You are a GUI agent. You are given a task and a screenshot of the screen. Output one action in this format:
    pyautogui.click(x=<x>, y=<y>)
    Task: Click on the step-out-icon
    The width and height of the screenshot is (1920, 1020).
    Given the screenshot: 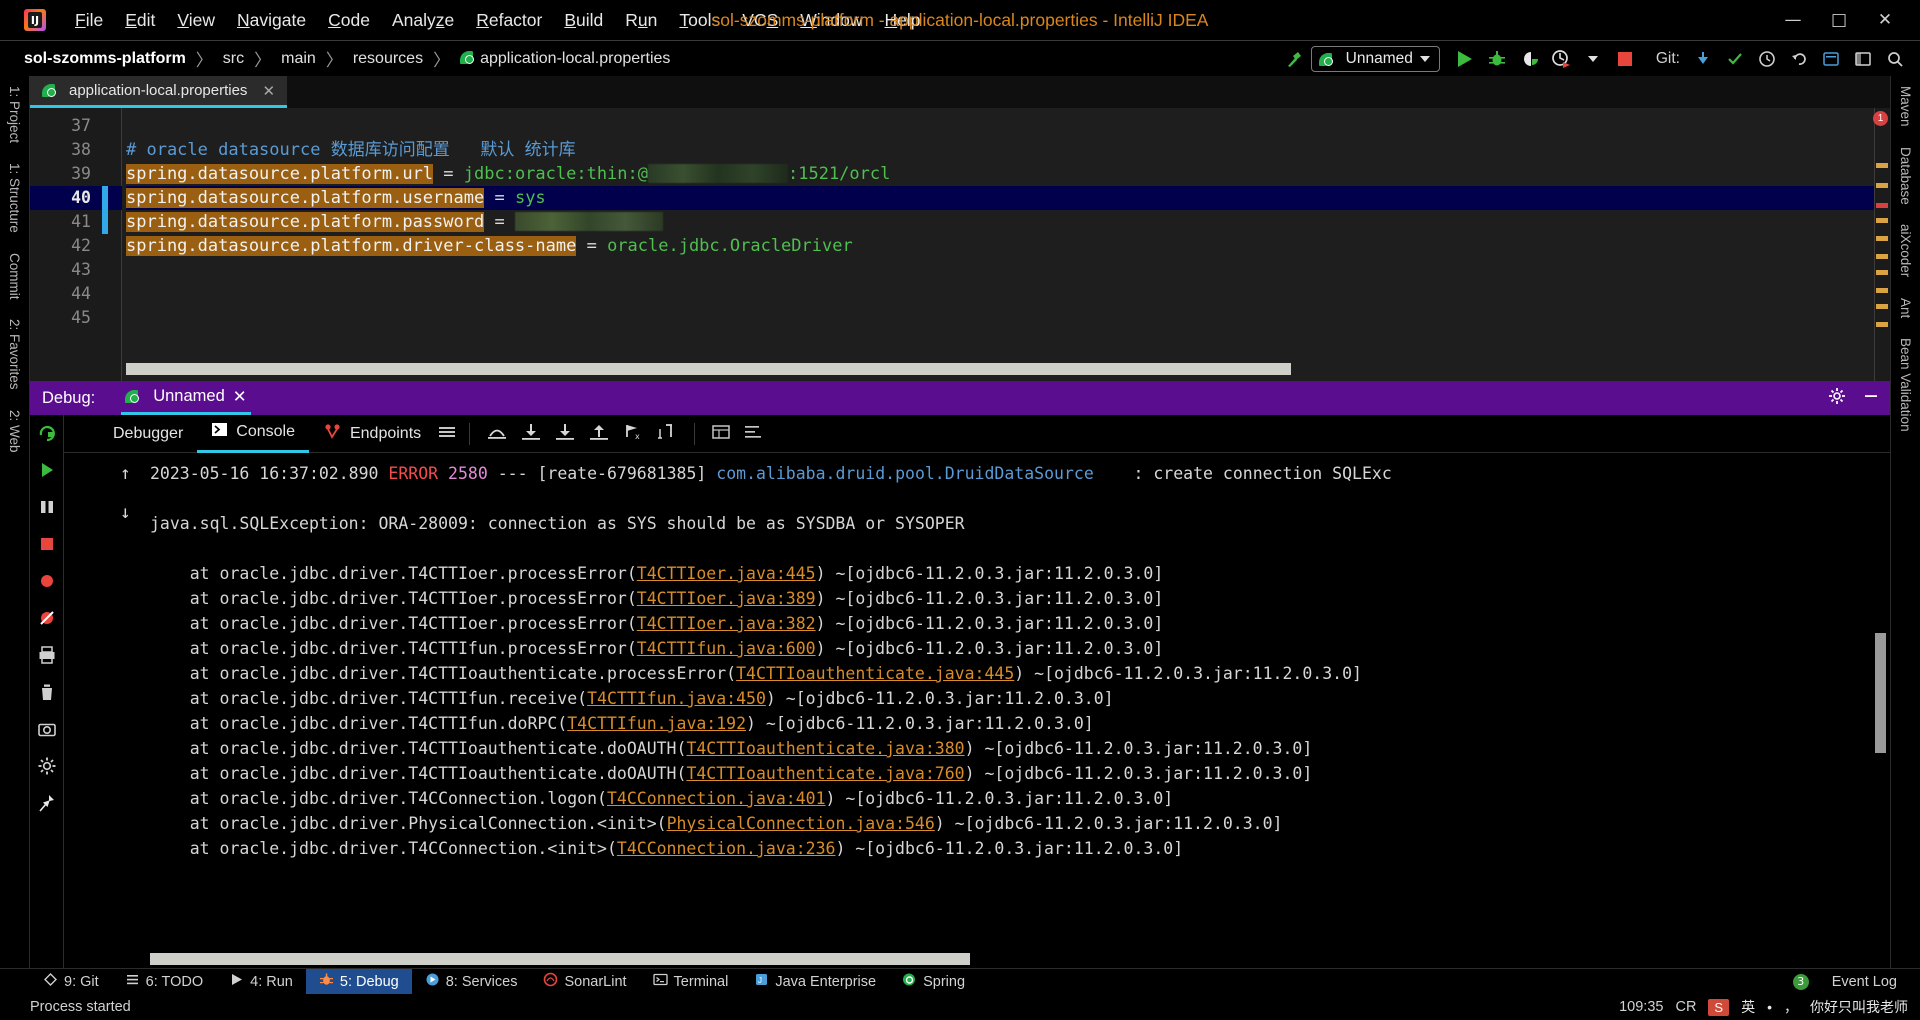 What is the action you would take?
    pyautogui.click(x=599, y=434)
    